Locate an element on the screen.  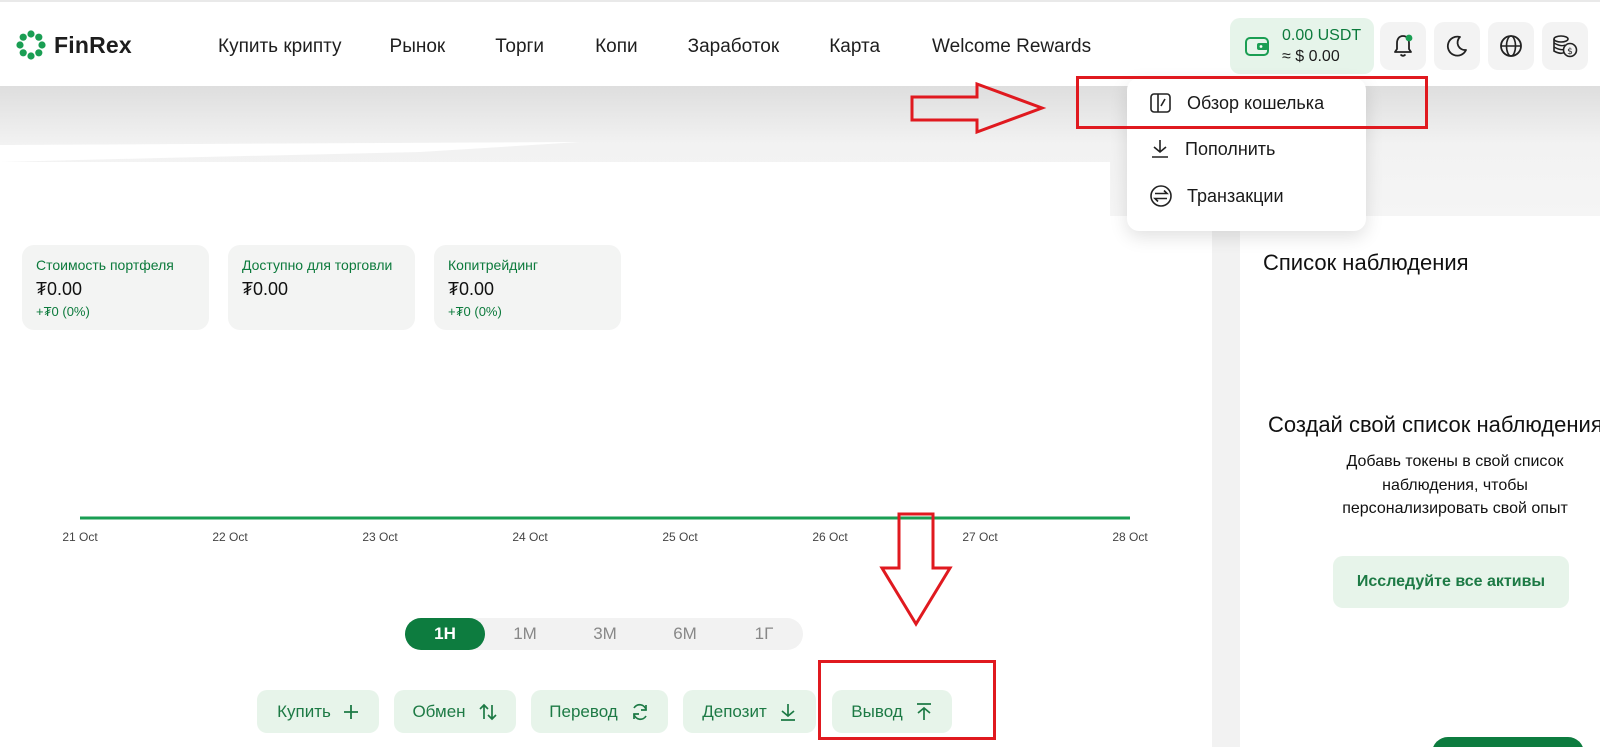
nav-trading: Торги is located at coordinates (519, 47).